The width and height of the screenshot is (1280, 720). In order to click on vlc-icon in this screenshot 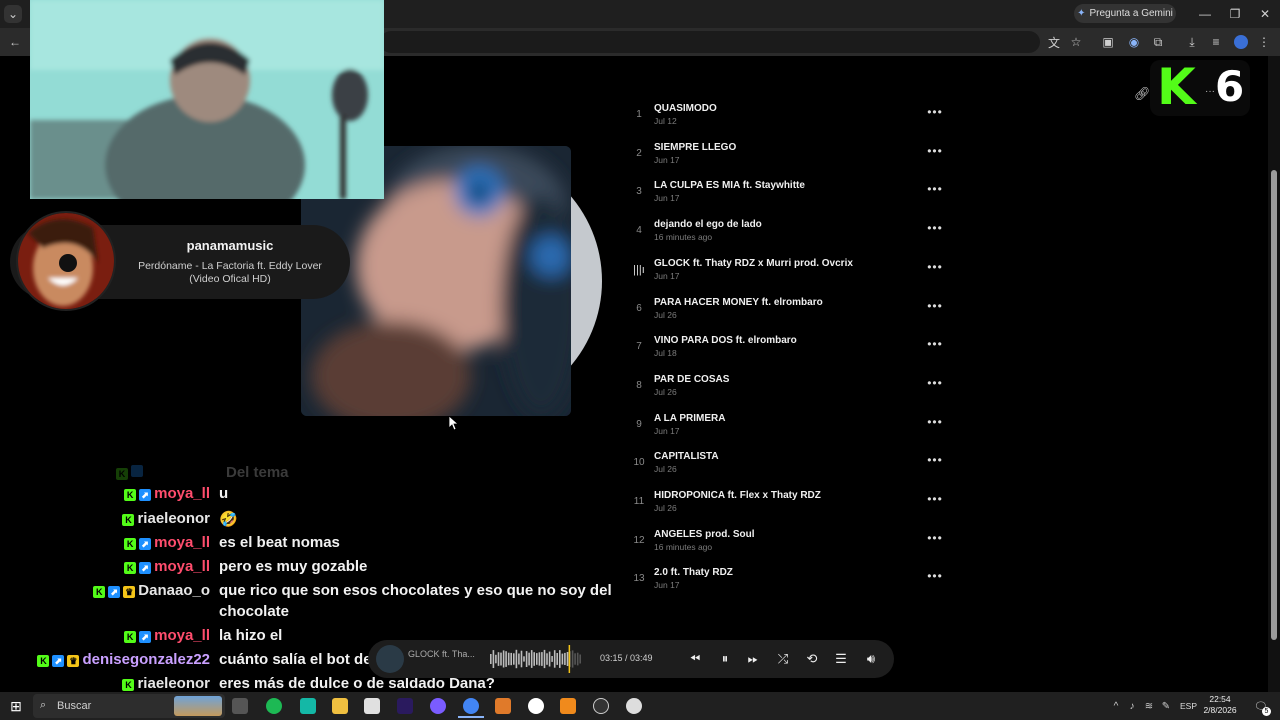, I will do `click(568, 706)`.